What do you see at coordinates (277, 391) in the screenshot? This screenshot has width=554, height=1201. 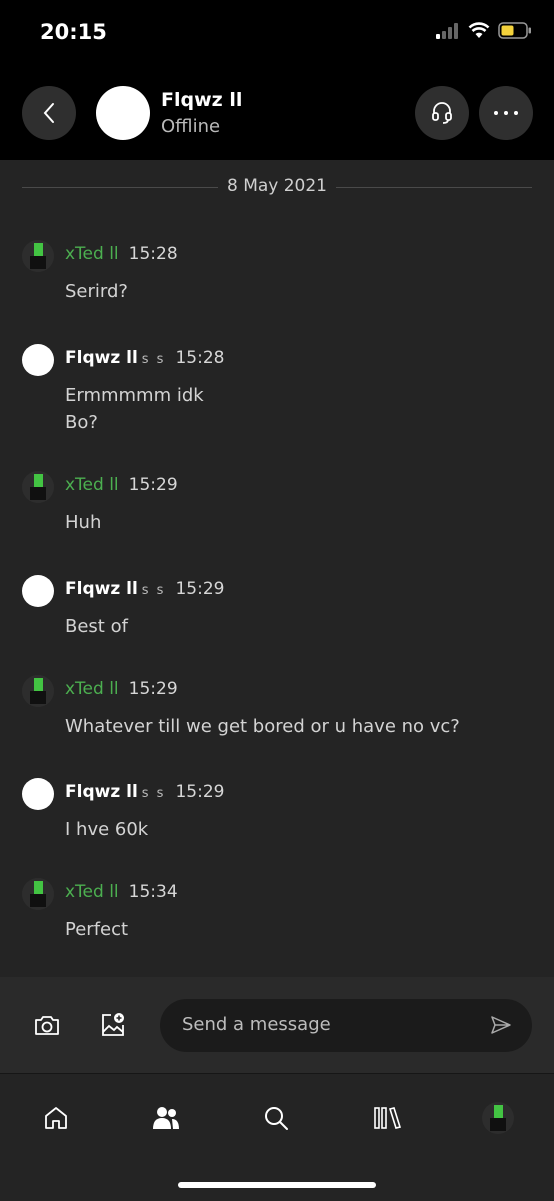 I see `message-item: Flqwz ll s s 15:28 Ermmmmm idk Bo?` at bounding box center [277, 391].